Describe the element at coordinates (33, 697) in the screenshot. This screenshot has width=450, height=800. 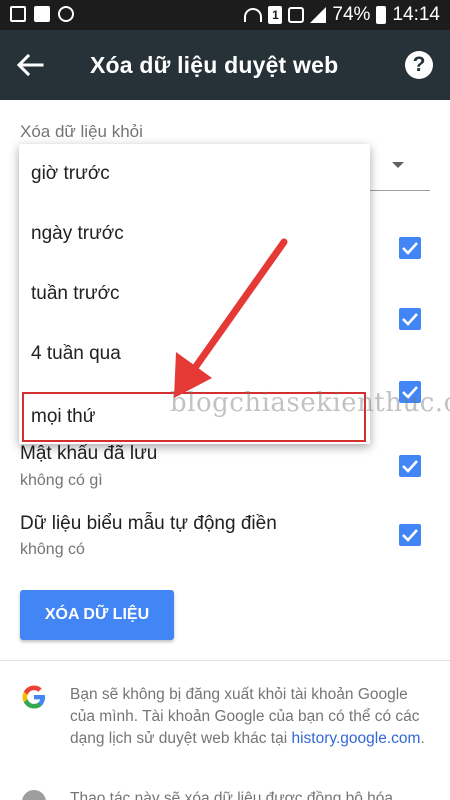
I see `google-g-icon` at that location.